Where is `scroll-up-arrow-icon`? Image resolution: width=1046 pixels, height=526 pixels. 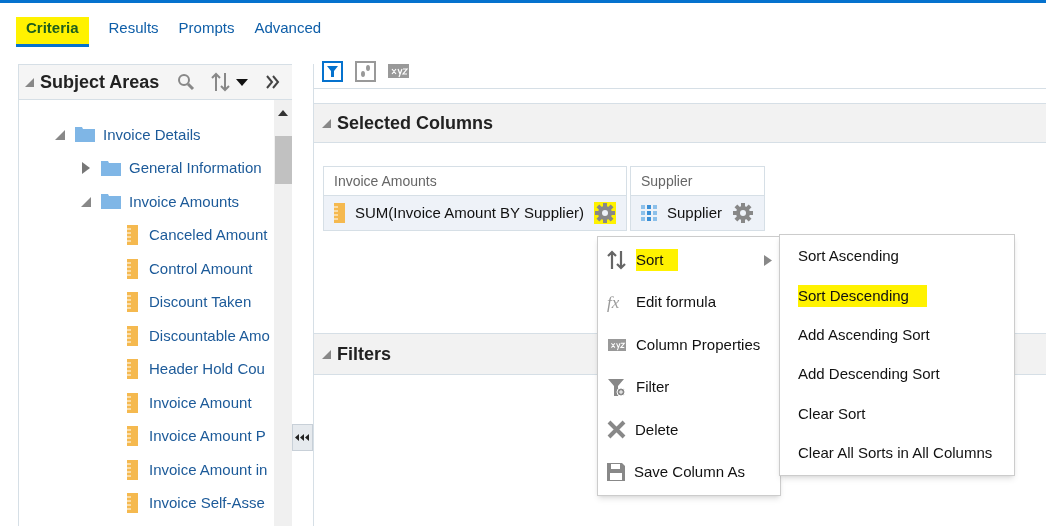 scroll-up-arrow-icon is located at coordinates (283, 113).